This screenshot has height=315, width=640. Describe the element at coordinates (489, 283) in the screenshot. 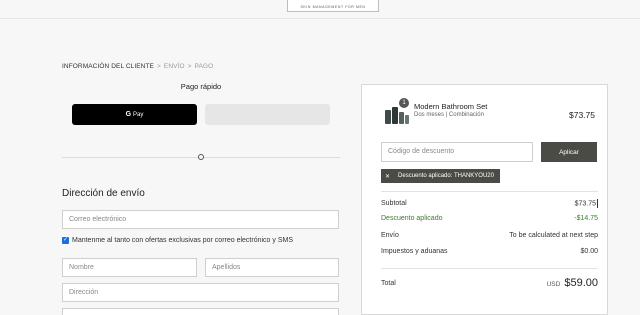

I see `total-row: Total USD $59.00` at that location.